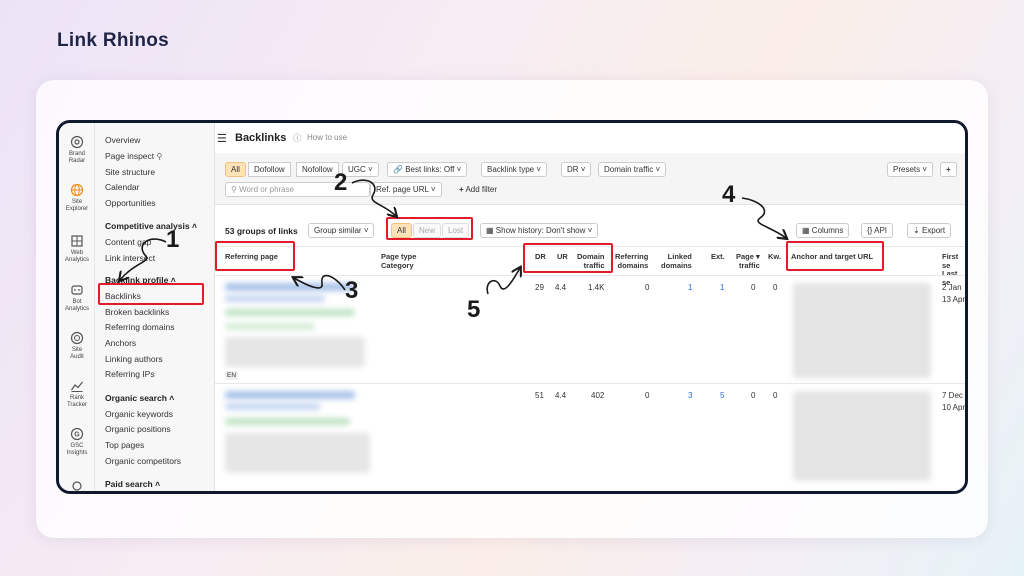  I want to click on cell-page-traffic: 0, so click(753, 287).